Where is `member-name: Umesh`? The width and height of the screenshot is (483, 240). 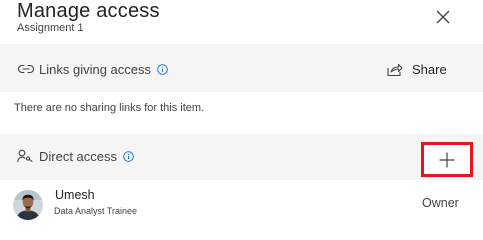 member-name: Umesh is located at coordinates (75, 195).